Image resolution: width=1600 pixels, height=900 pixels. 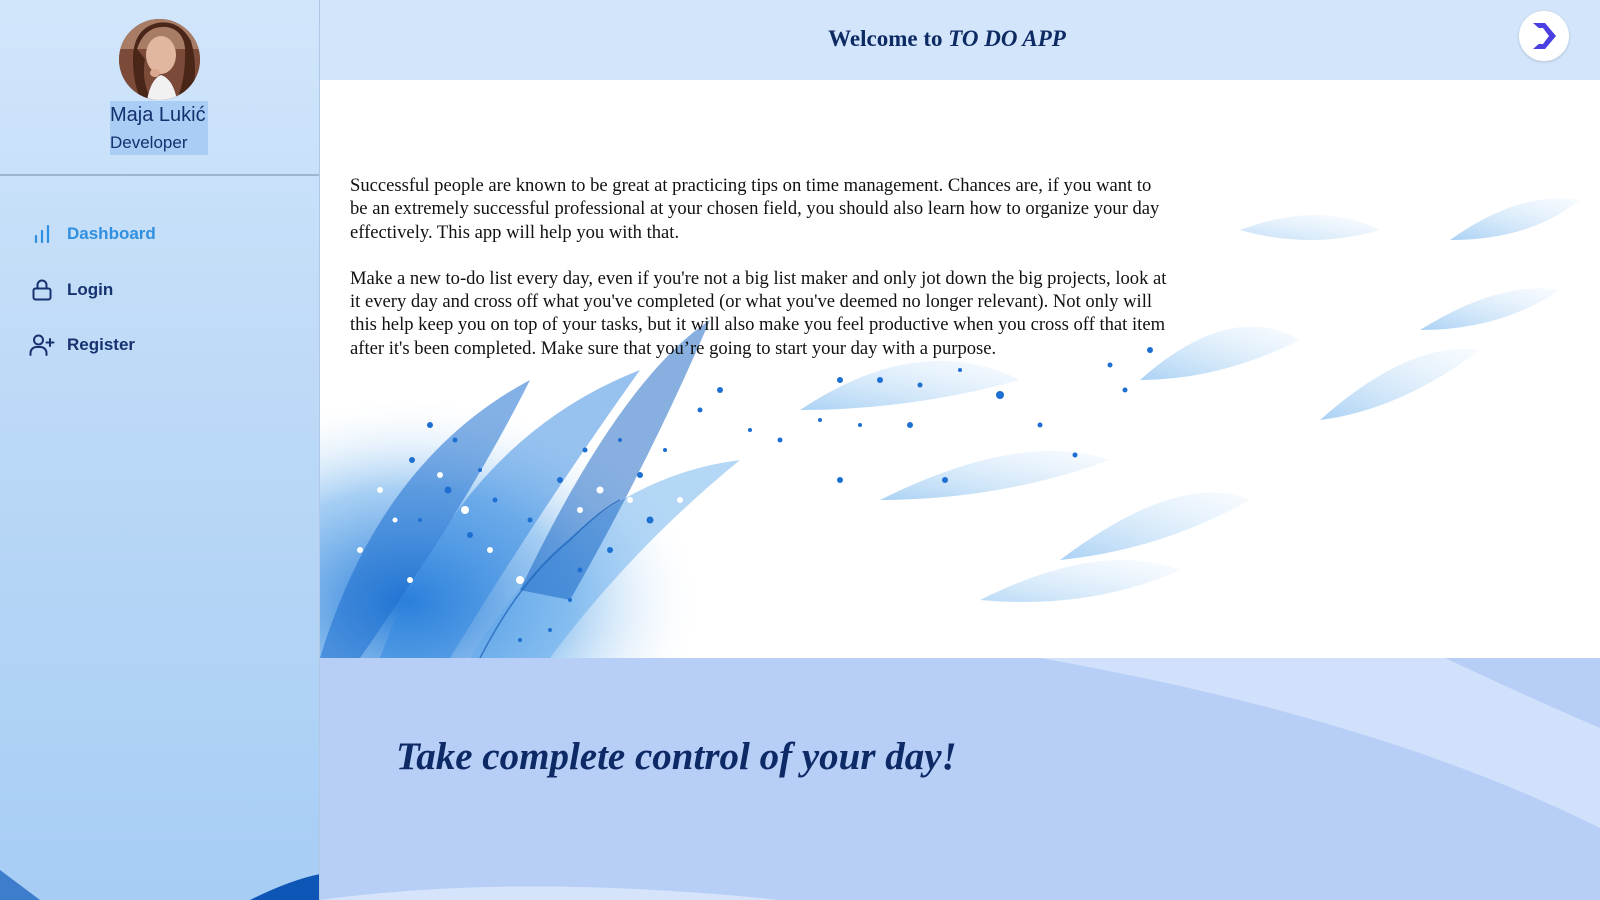 What do you see at coordinates (676, 756) in the screenshot?
I see `slogan-text: Take complete control of your day!` at bounding box center [676, 756].